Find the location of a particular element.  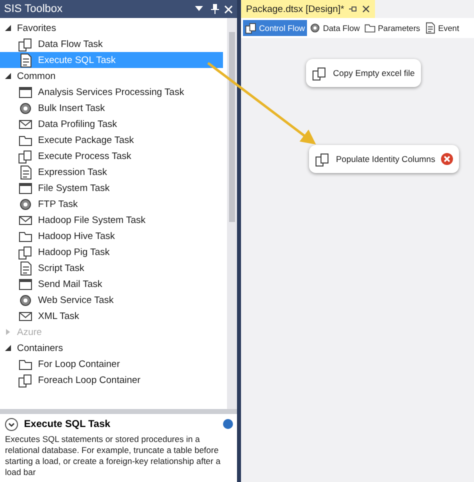

designer-tab: Data Flow is located at coordinates (334, 28).